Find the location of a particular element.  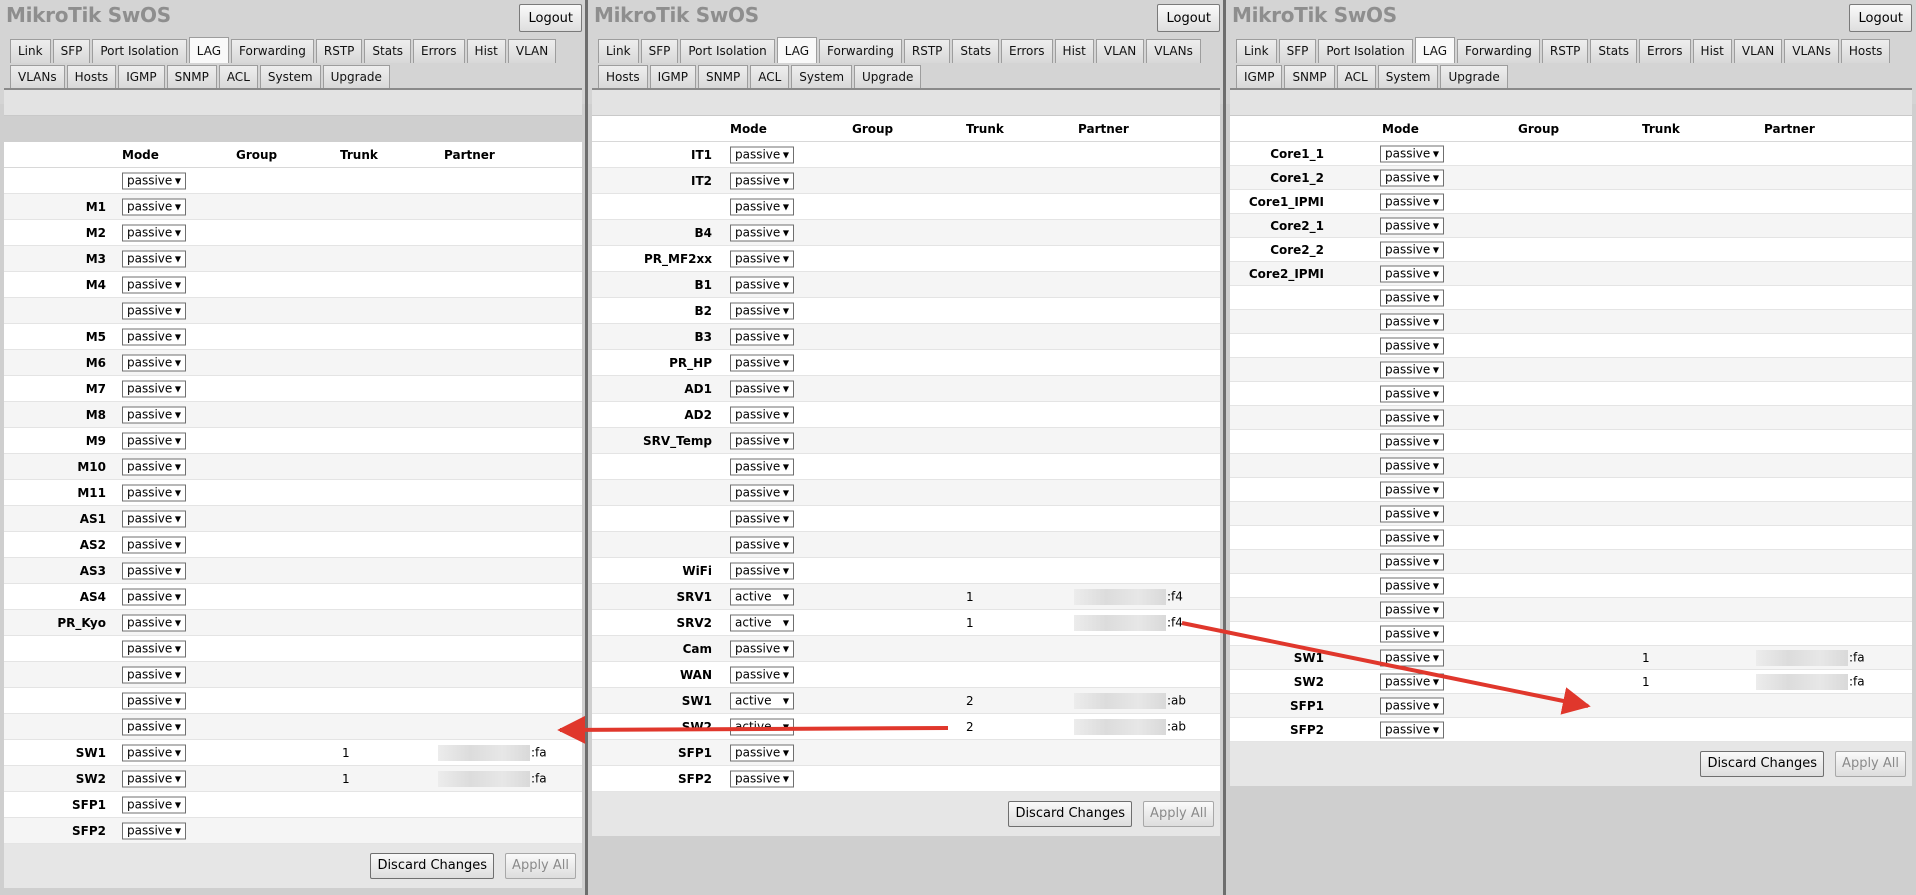

apply-all-button: Apply All is located at coordinates (1870, 764).